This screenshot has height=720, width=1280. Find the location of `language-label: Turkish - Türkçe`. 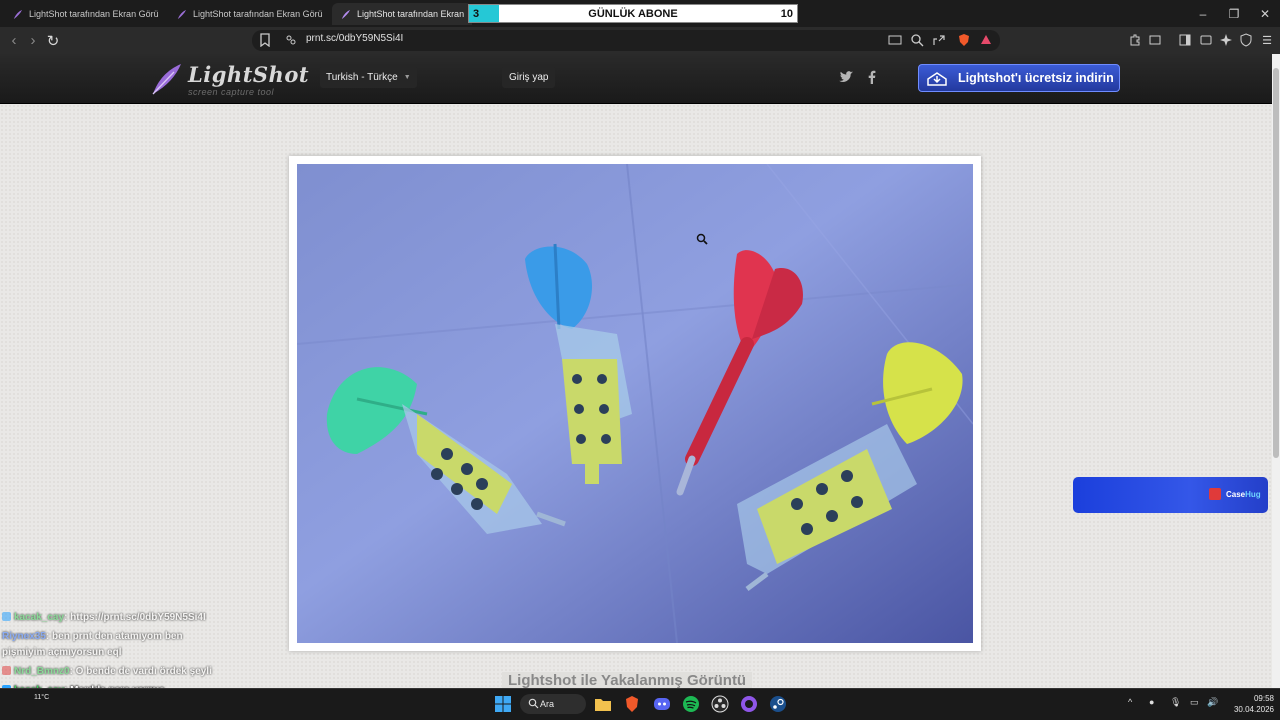

language-label: Turkish - Türkçe is located at coordinates (362, 77).